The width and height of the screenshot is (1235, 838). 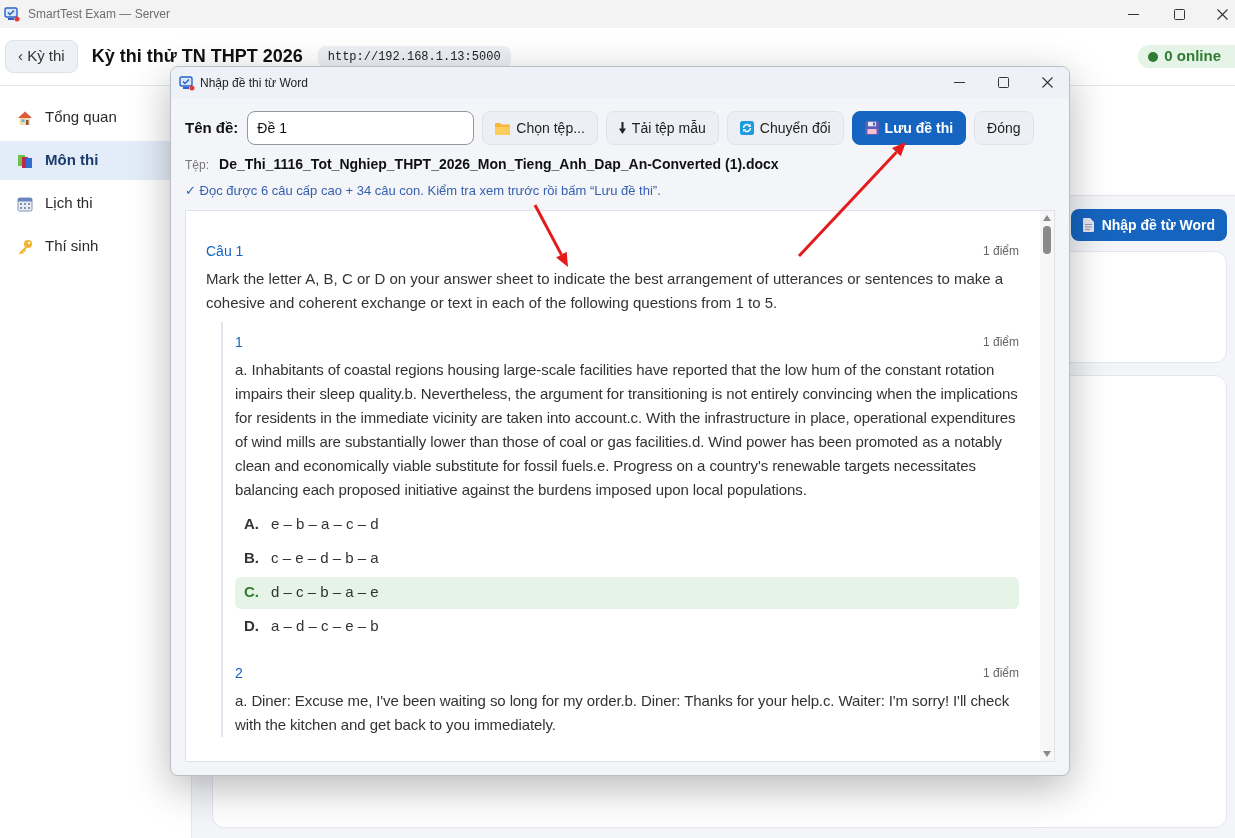 I want to click on question-label: 1, so click(x=239, y=342).